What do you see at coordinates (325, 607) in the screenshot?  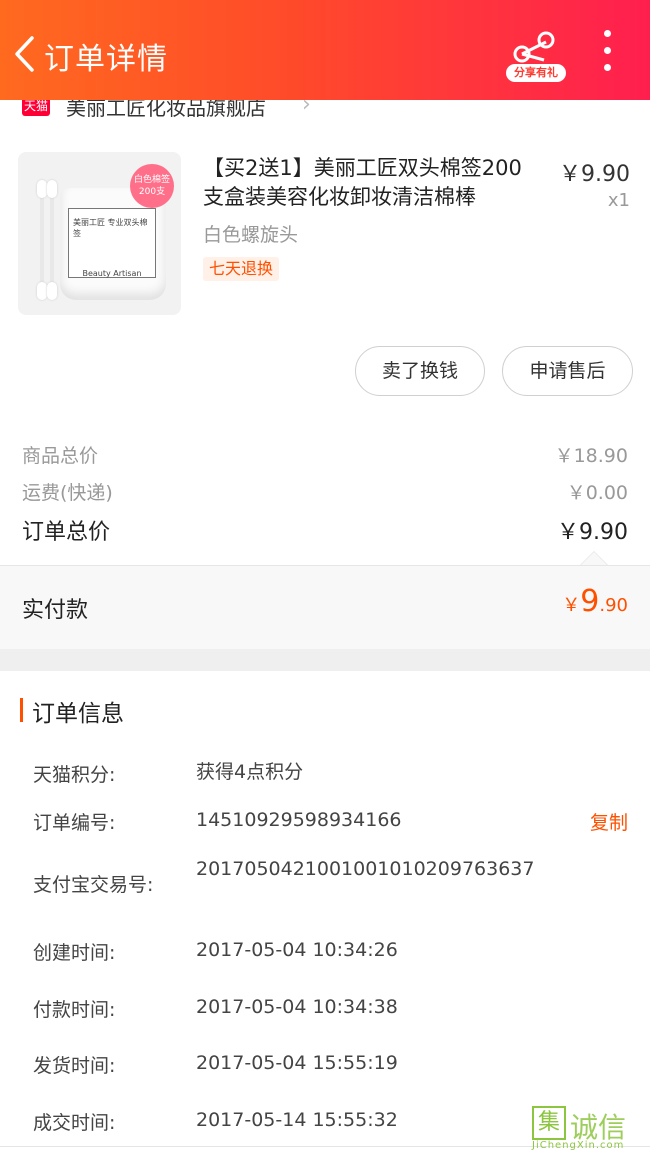 I see `actual-payment-row: 实付款 ￥9.90` at bounding box center [325, 607].